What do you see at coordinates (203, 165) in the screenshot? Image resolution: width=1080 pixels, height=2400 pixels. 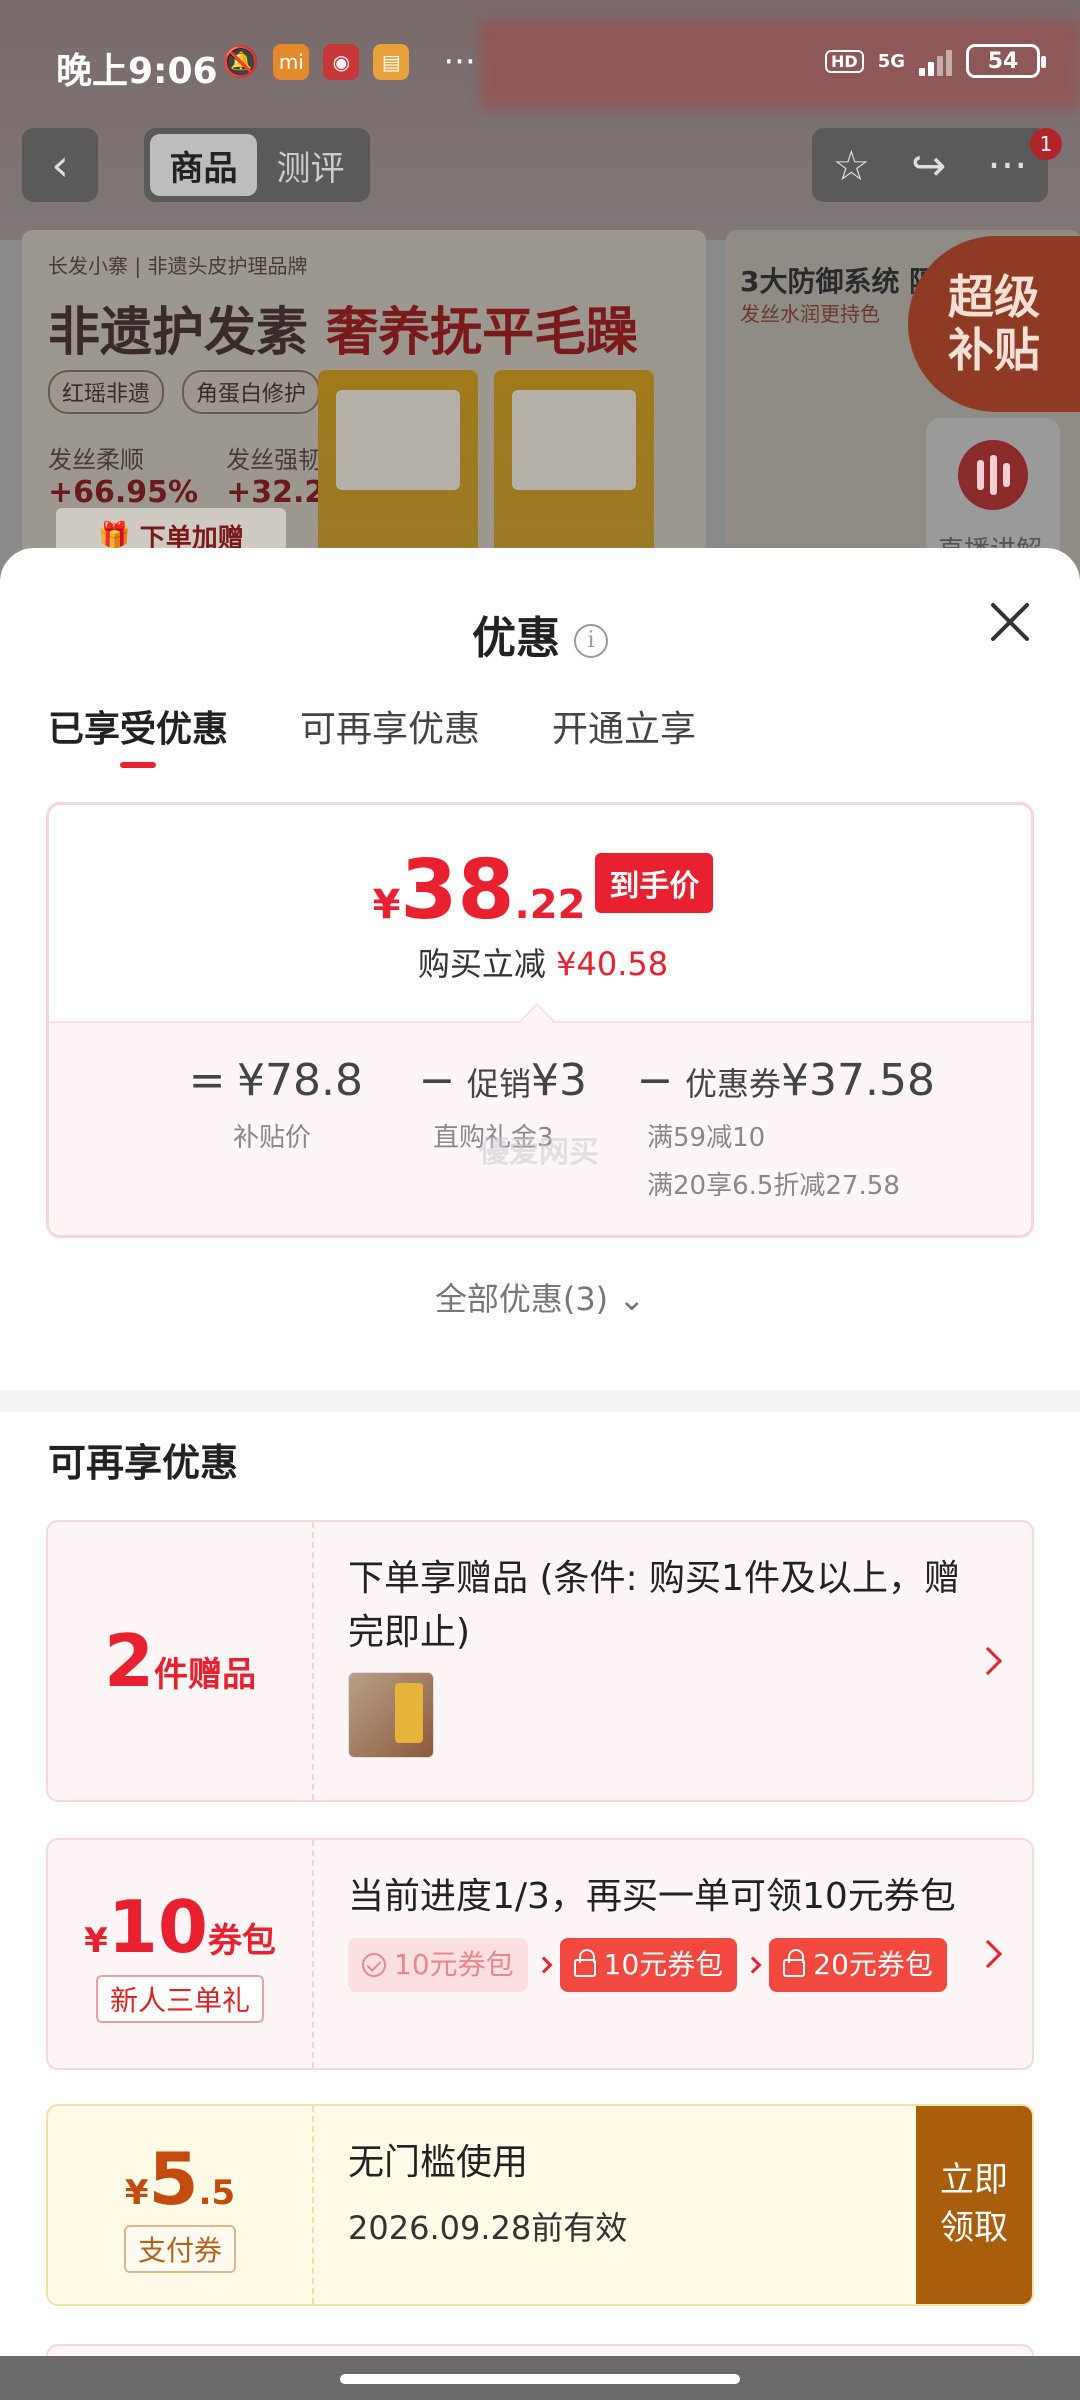 I see `tab-product: 商品` at bounding box center [203, 165].